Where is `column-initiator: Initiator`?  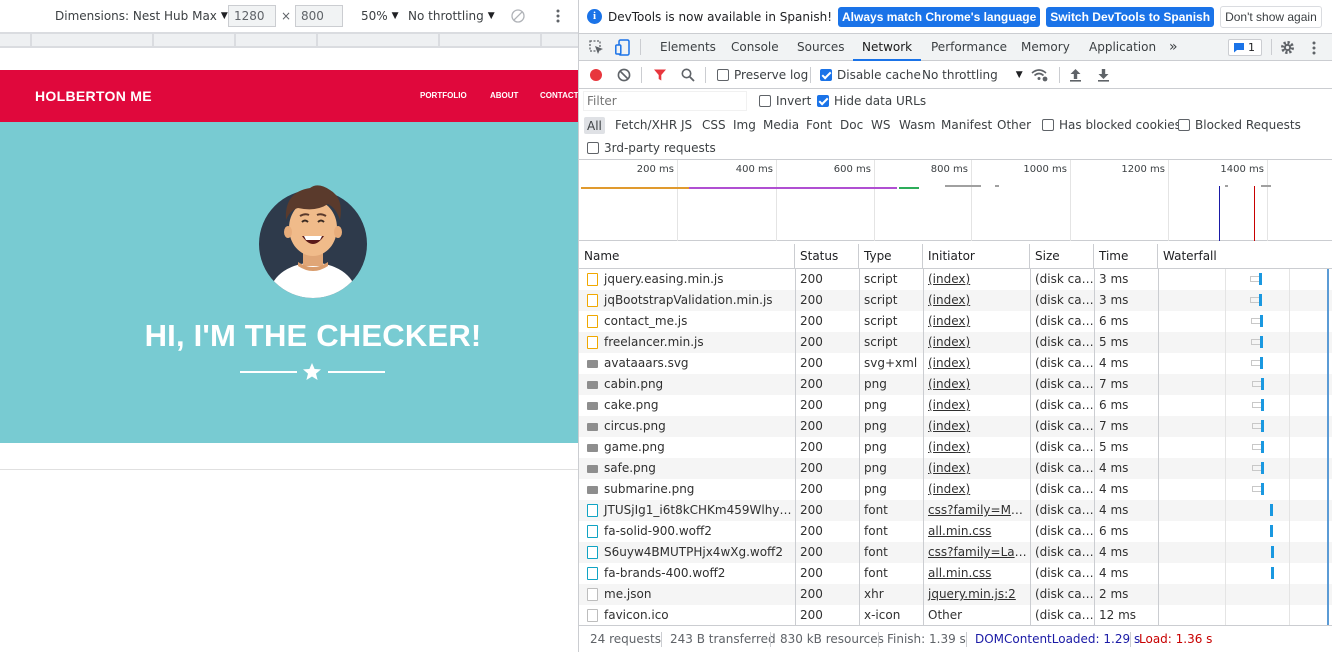
column-initiator: Initiator is located at coordinates (976, 256).